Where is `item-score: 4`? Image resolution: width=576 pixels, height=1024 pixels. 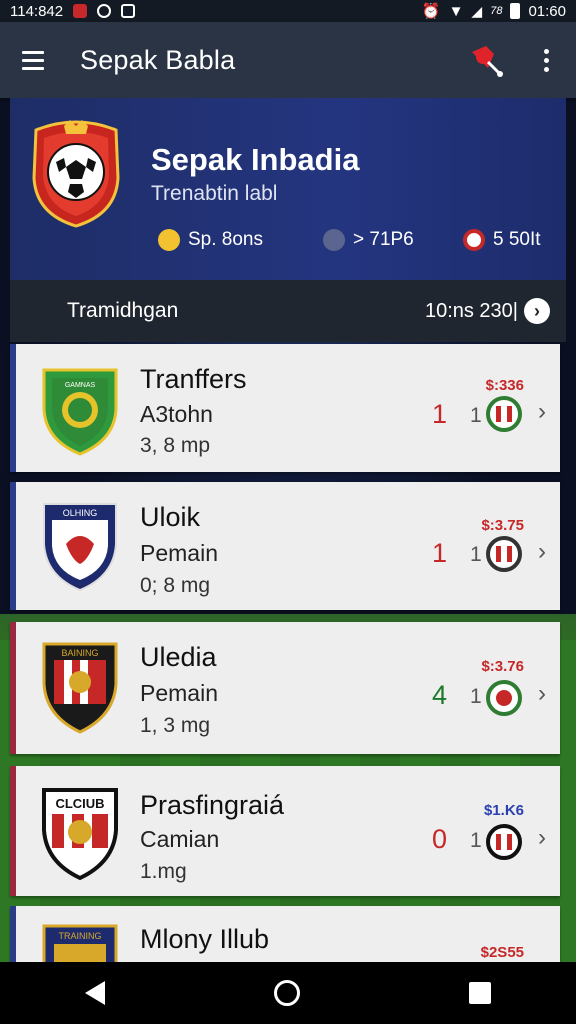 item-score: 4 is located at coordinates (440, 695).